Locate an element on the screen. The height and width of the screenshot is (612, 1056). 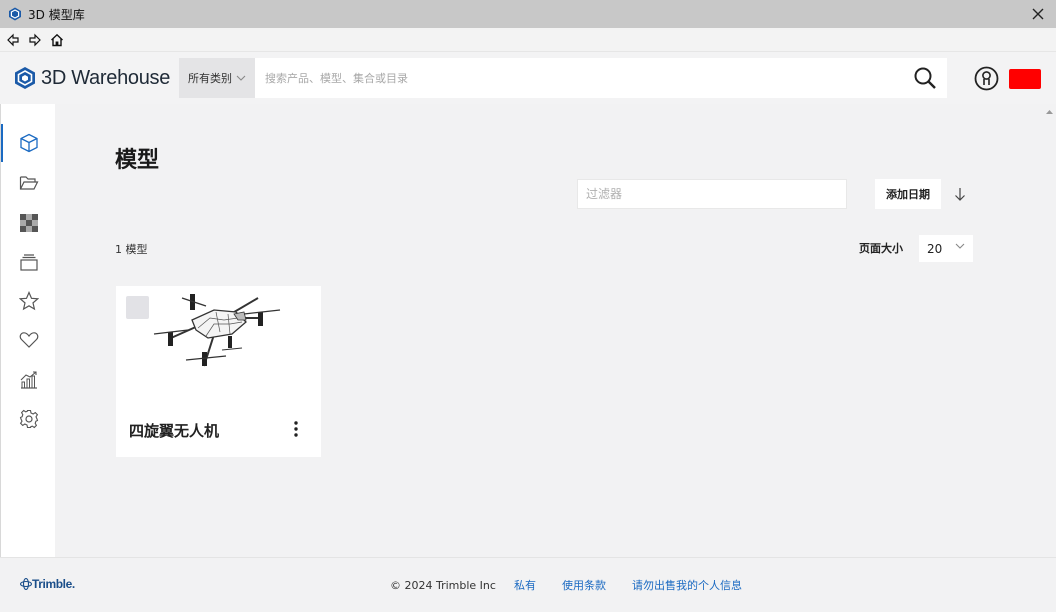
window-title: 3D 模型库 is located at coordinates (56, 14).